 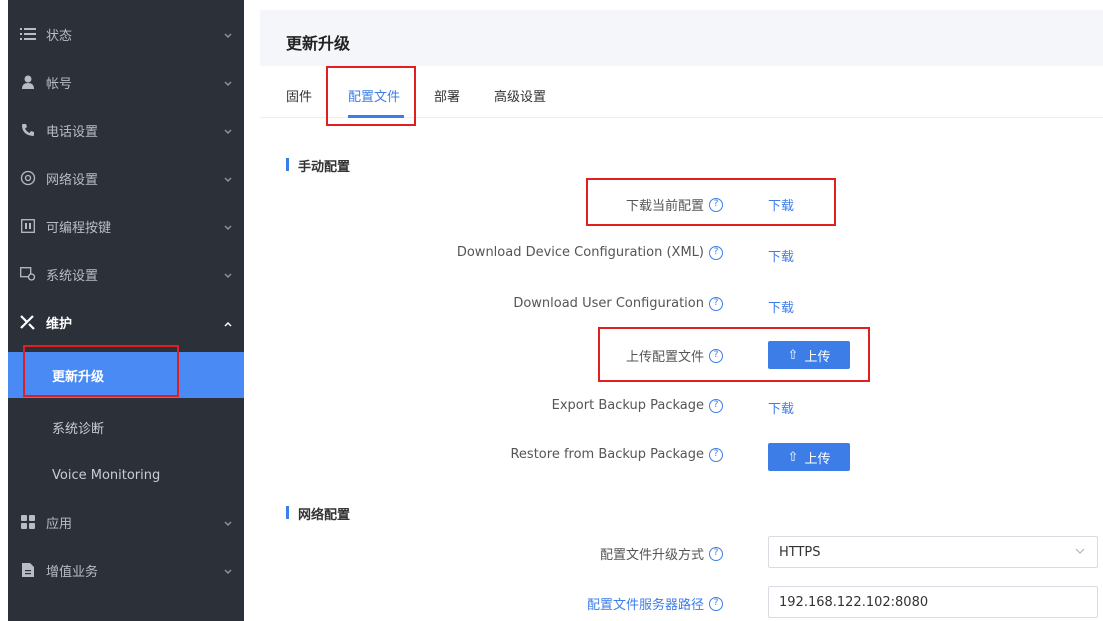 I want to click on tab-advanced-settings: 高级设置, so click(x=520, y=95).